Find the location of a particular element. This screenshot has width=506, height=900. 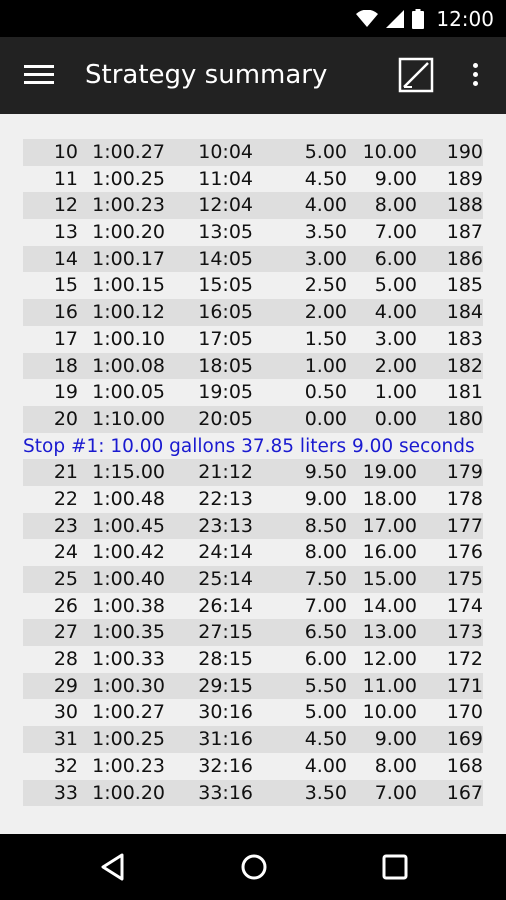

lap-number-cell: 14 is located at coordinates (65, 258).